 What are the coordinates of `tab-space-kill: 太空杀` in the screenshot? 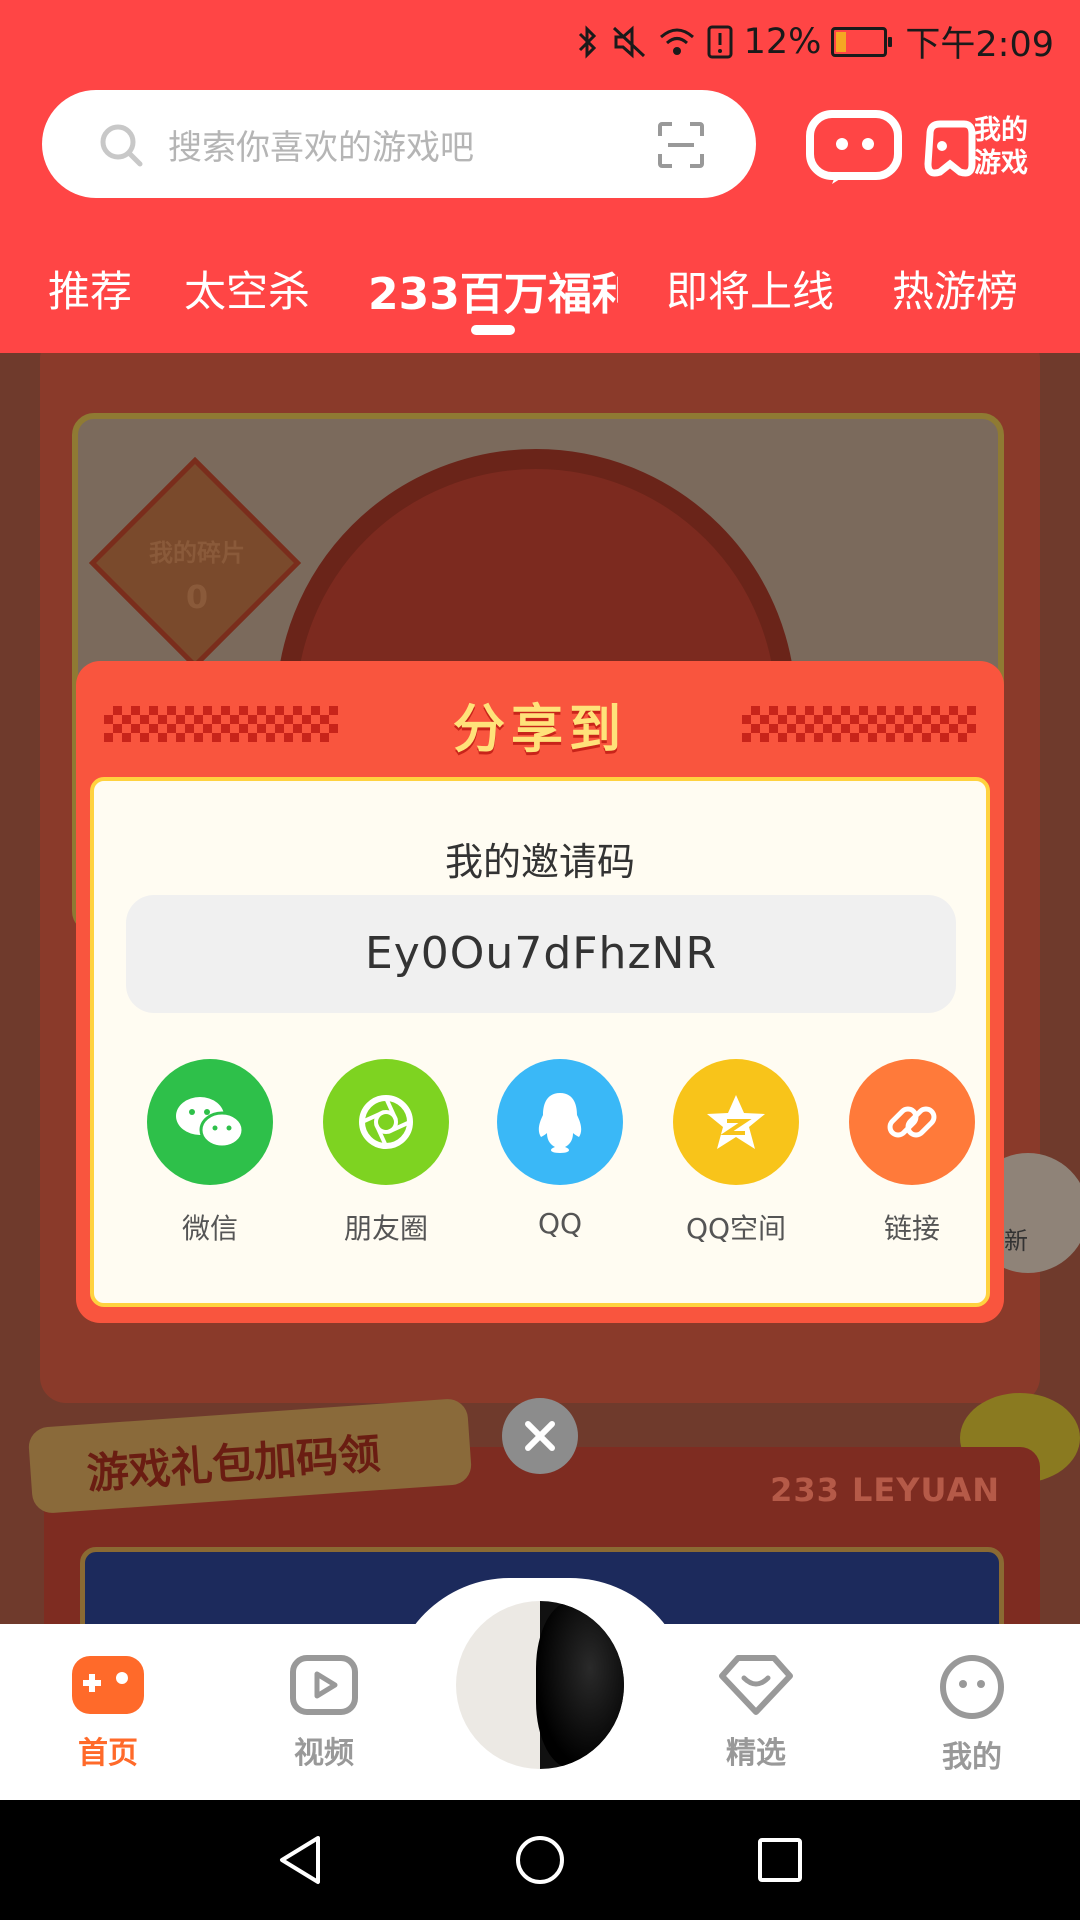 It's located at (247, 288).